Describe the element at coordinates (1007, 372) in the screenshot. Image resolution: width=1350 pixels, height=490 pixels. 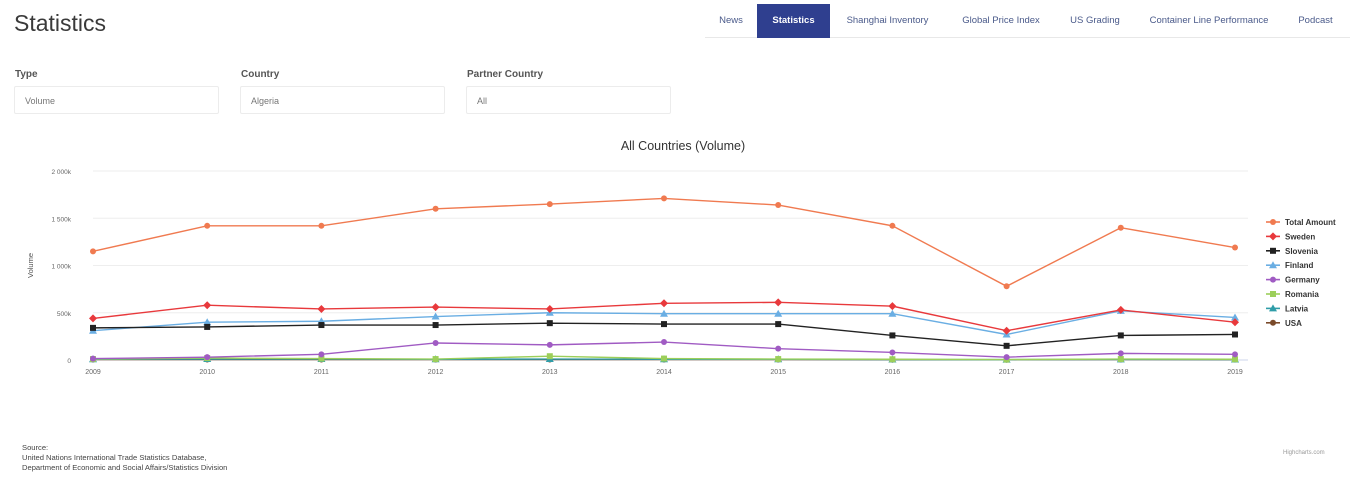
I see `x-tick-label: 2017` at that location.